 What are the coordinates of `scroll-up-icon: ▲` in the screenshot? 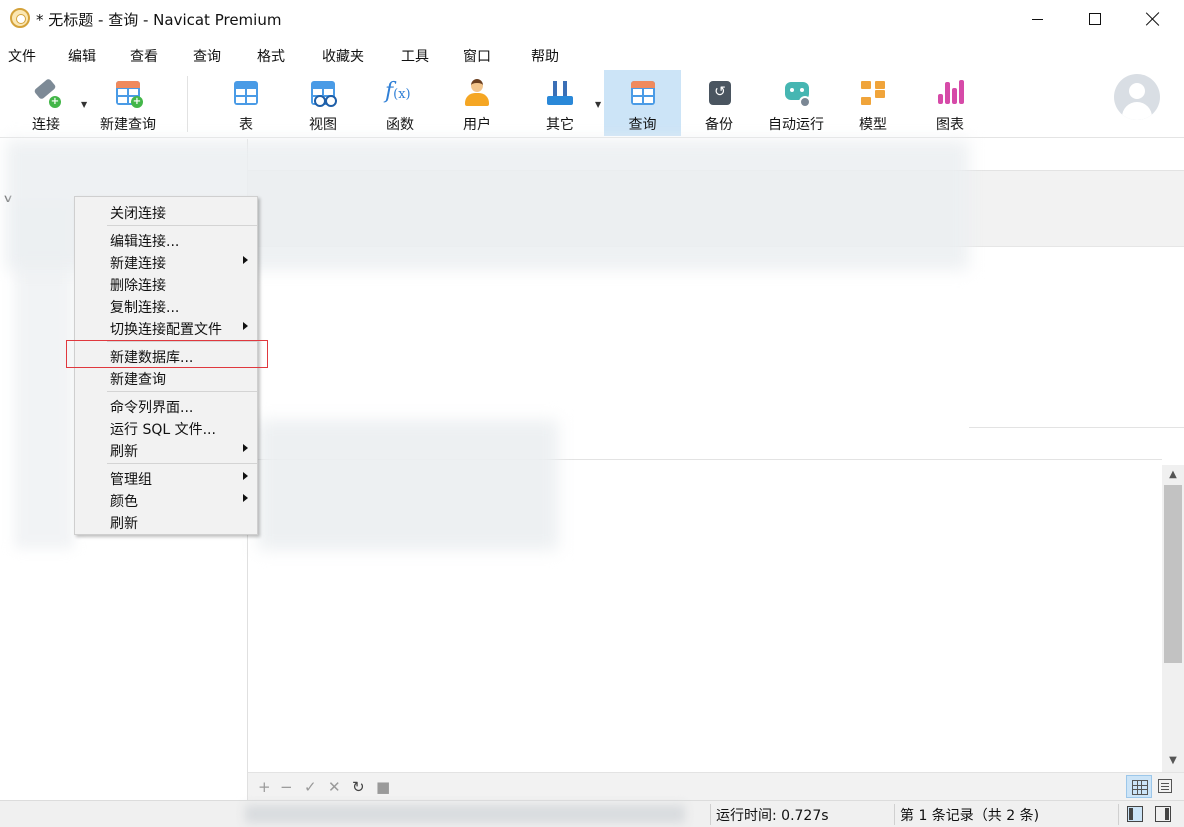 It's located at (1173, 475).